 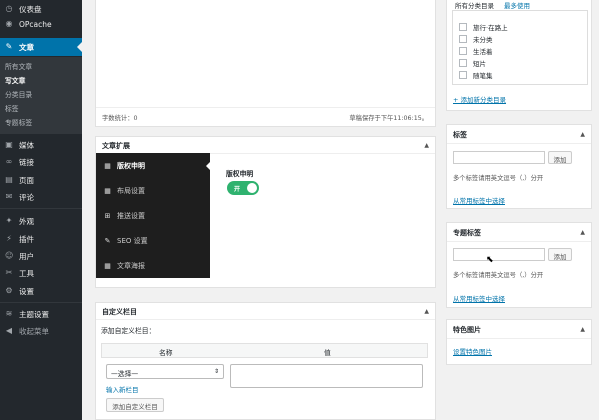 What do you see at coordinates (41, 162) in the screenshot?
I see `menu-links: ∞ 链接` at bounding box center [41, 162].